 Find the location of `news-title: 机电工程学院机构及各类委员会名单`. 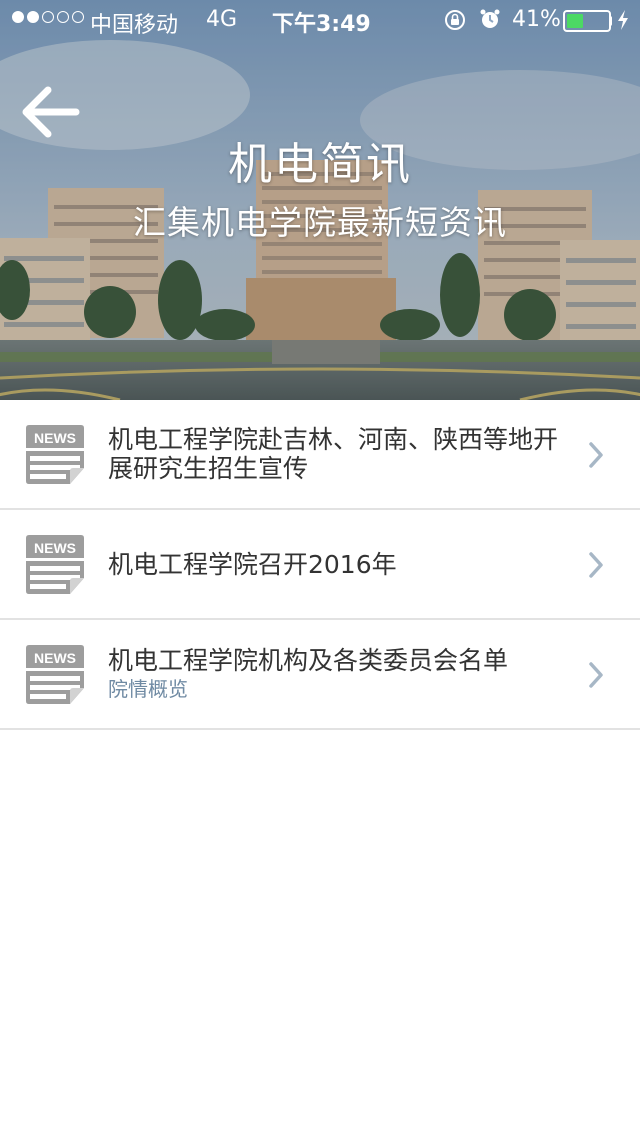

news-title: 机电工程学院机构及各类委员会名单 is located at coordinates (308, 660).